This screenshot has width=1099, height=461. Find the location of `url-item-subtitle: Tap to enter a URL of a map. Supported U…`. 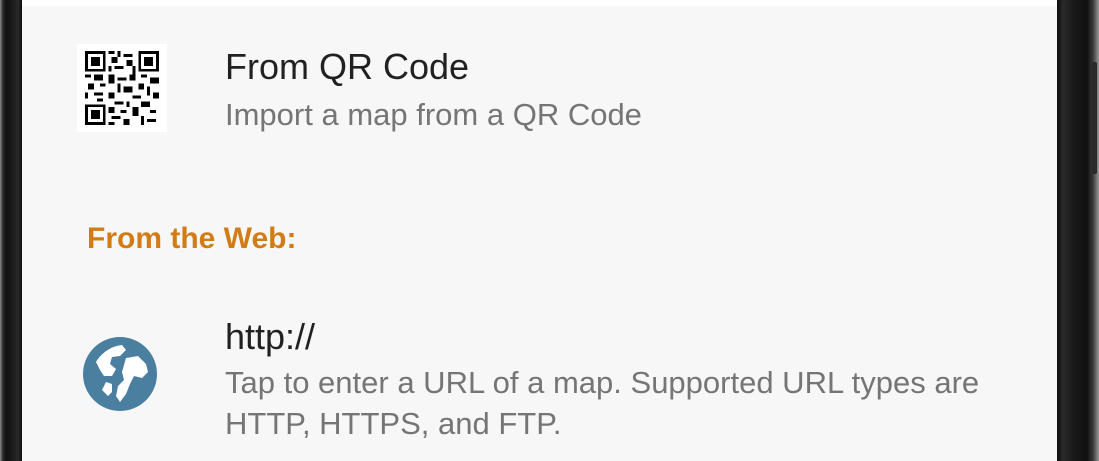

url-item-subtitle: Tap to enter a URL of a map. Supported U… is located at coordinates (602, 403).